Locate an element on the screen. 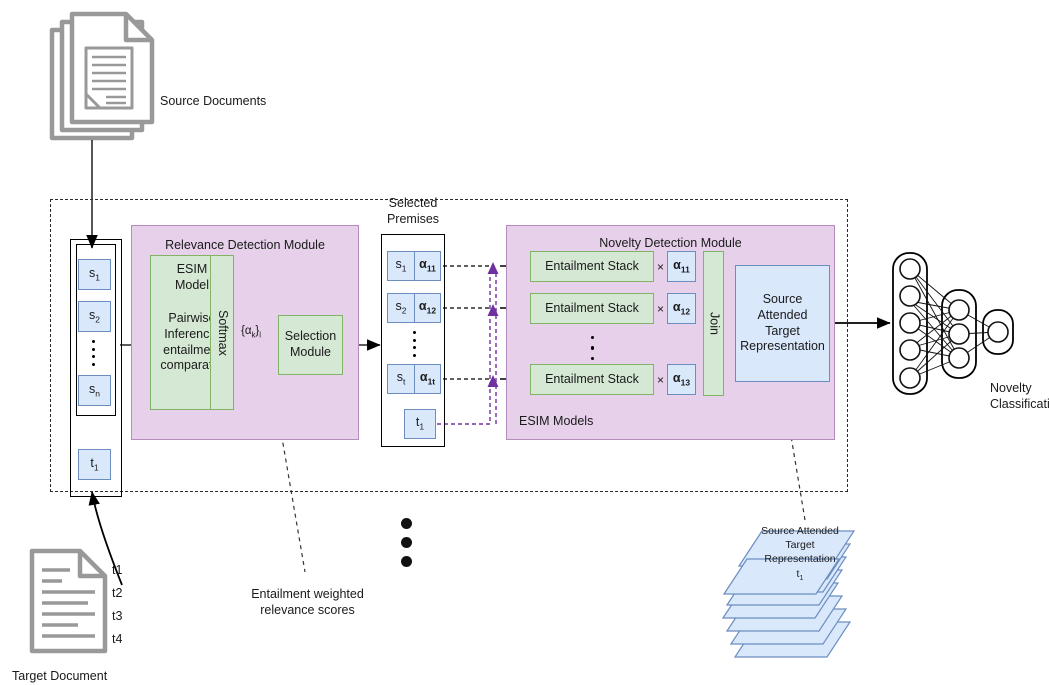  selected-premises-ellipsis-icon is located at coordinates (414, 344).